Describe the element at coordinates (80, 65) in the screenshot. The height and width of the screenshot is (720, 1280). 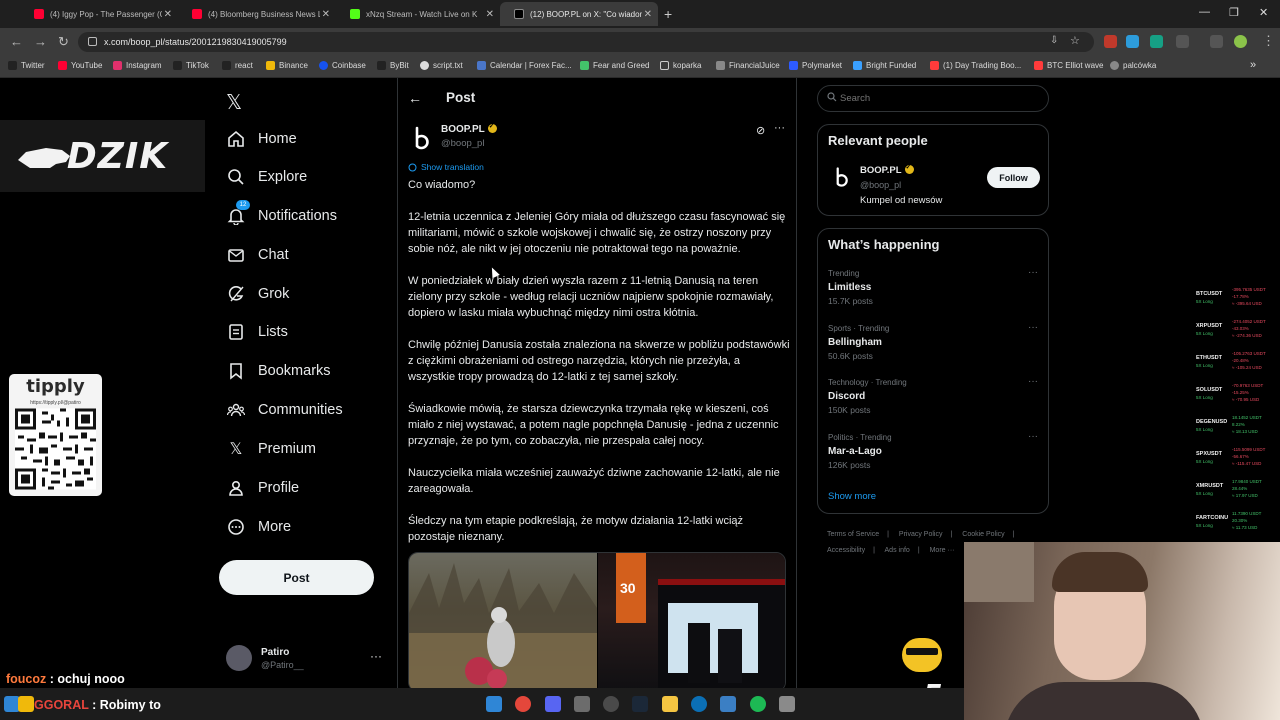
I see `bookmark-item: YouTube` at that location.